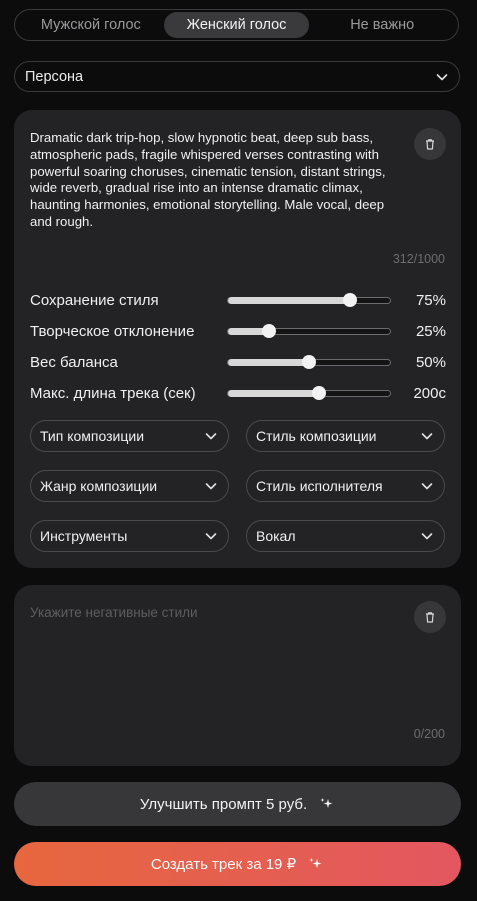 The width and height of the screenshot is (477, 901). Describe the element at coordinates (429, 393) in the screenshot. I see `slider-value: 200с` at that location.